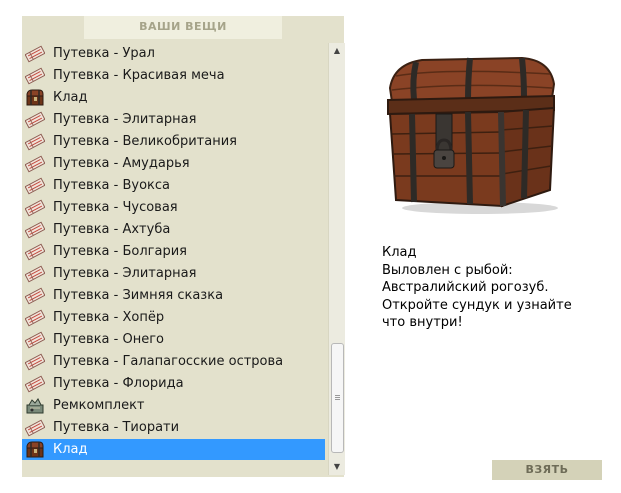 The image size is (621, 493). Describe the element at coordinates (145, 141) in the screenshot. I see `list-item-label: Путевка - Великобритания` at that location.